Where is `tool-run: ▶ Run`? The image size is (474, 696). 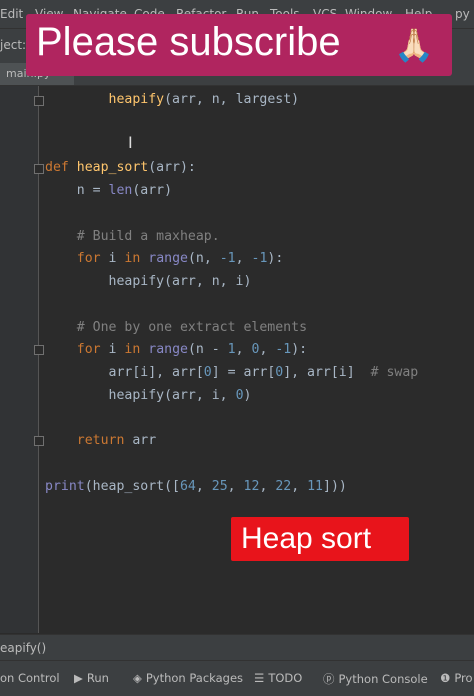 tool-run: ▶ Run is located at coordinates (91, 678).